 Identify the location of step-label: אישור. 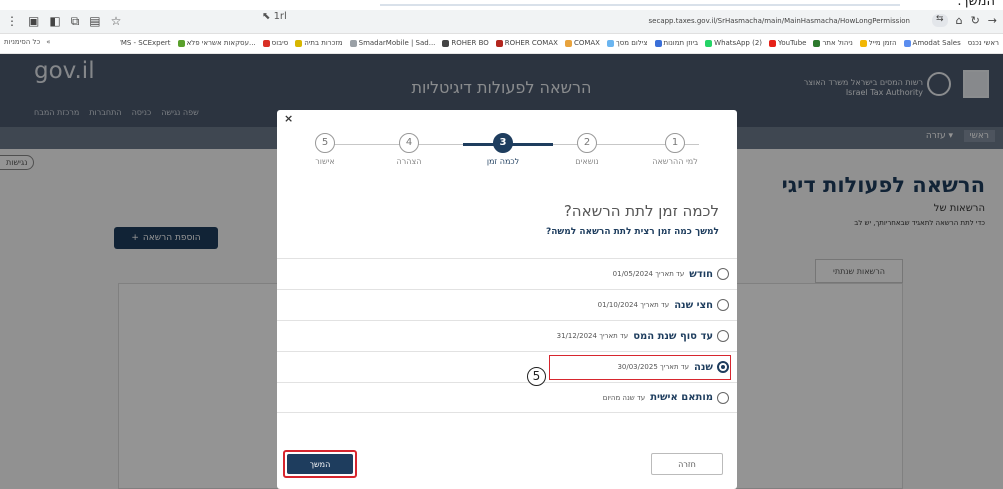
(325, 161).